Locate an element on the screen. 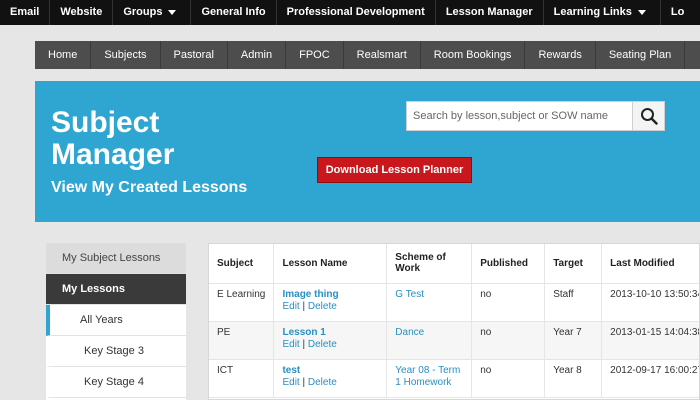  top-nav-label: General Info is located at coordinates (233, 12).